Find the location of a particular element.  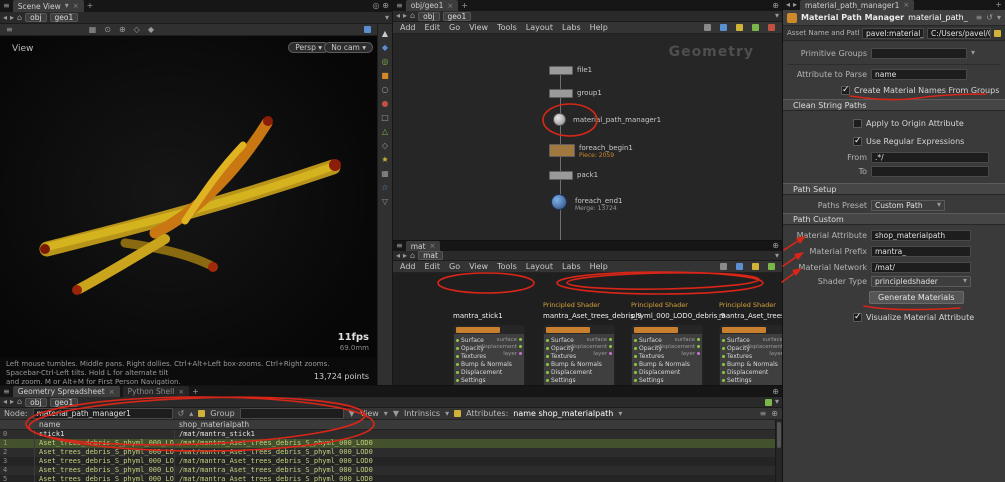

node-material-path-manager1 is located at coordinates (559, 119).